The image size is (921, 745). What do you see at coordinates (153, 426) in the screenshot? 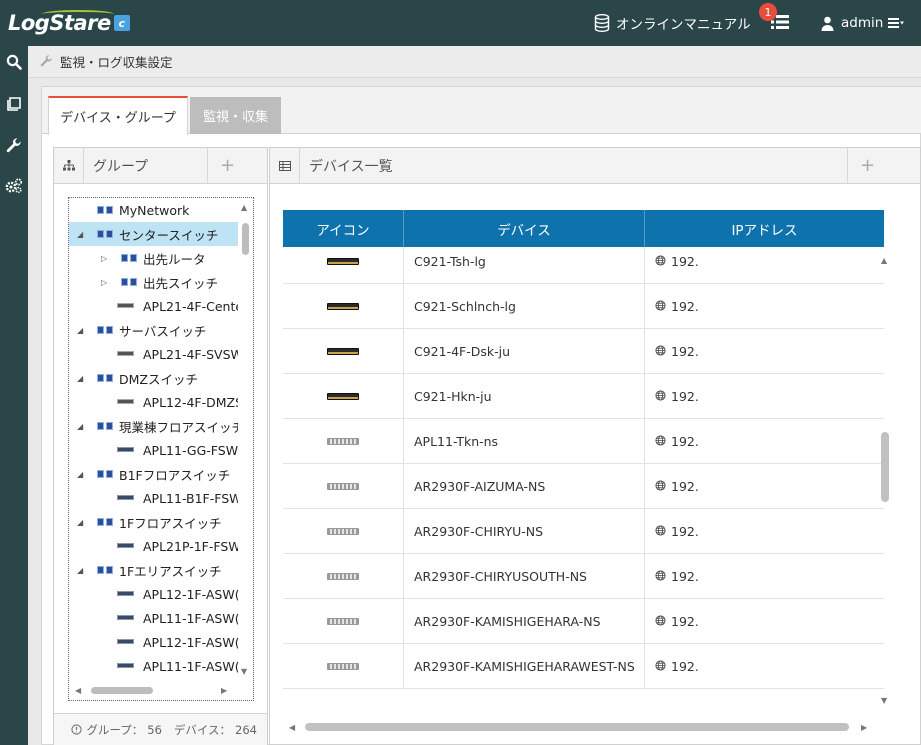
I see `tree-group-item: ◢ 現業棟フロアスイッチ` at bounding box center [153, 426].